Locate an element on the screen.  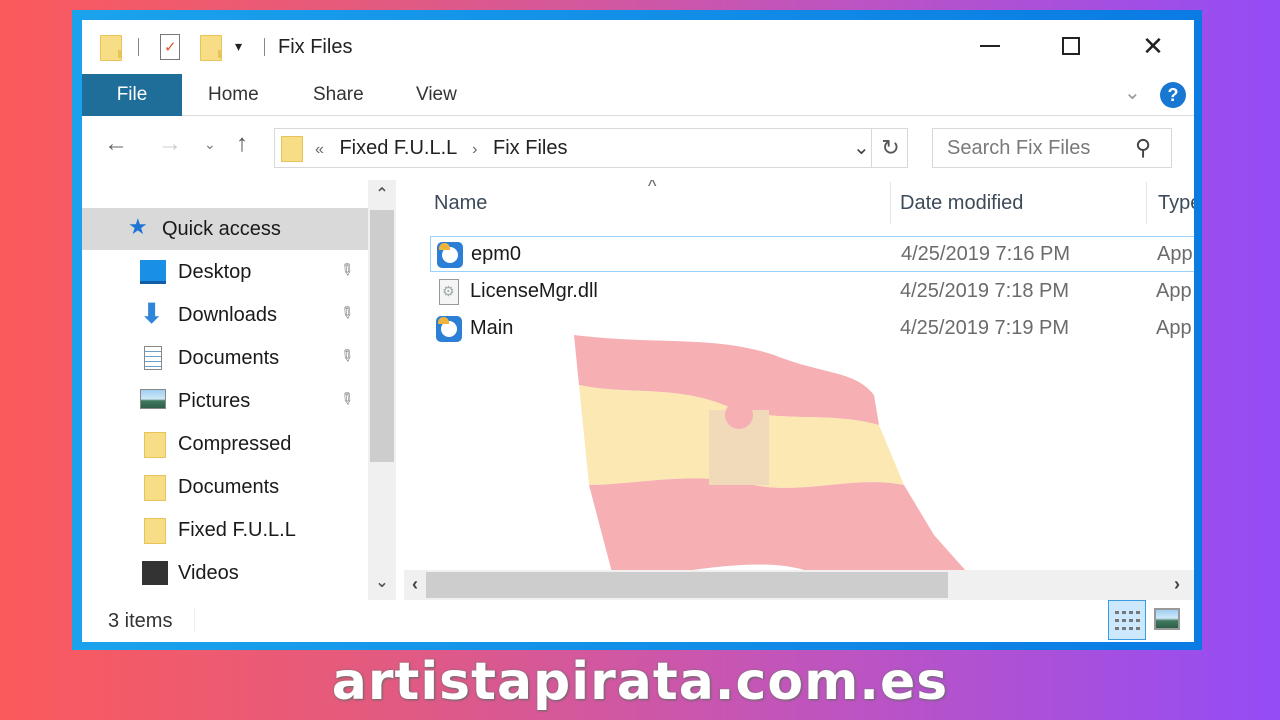
scroll-up-chevron-icon: ⌃ is located at coordinates (382, 194).